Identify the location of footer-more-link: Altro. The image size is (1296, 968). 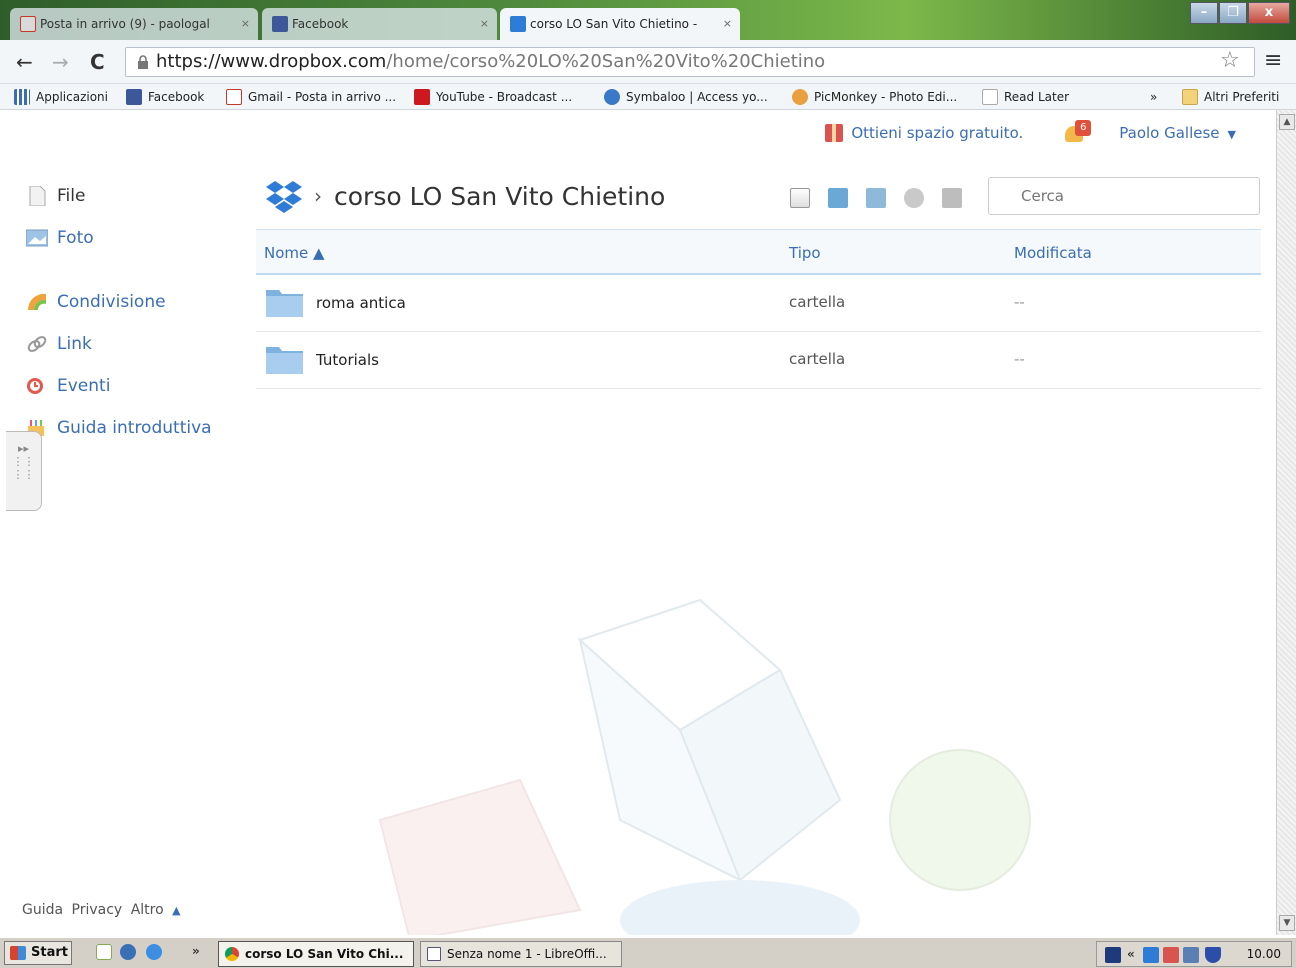
(147, 910).